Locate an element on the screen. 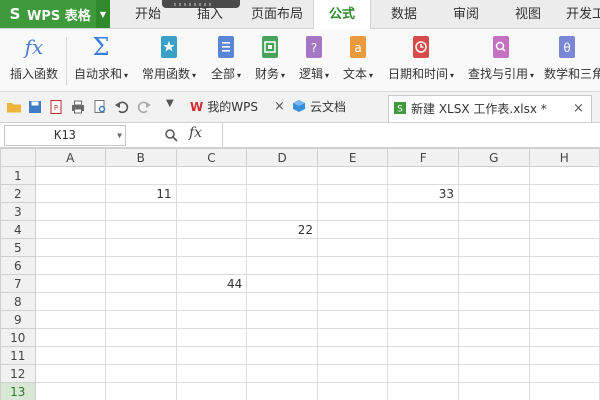  tab-insert: 插入 is located at coordinates (210, 14).